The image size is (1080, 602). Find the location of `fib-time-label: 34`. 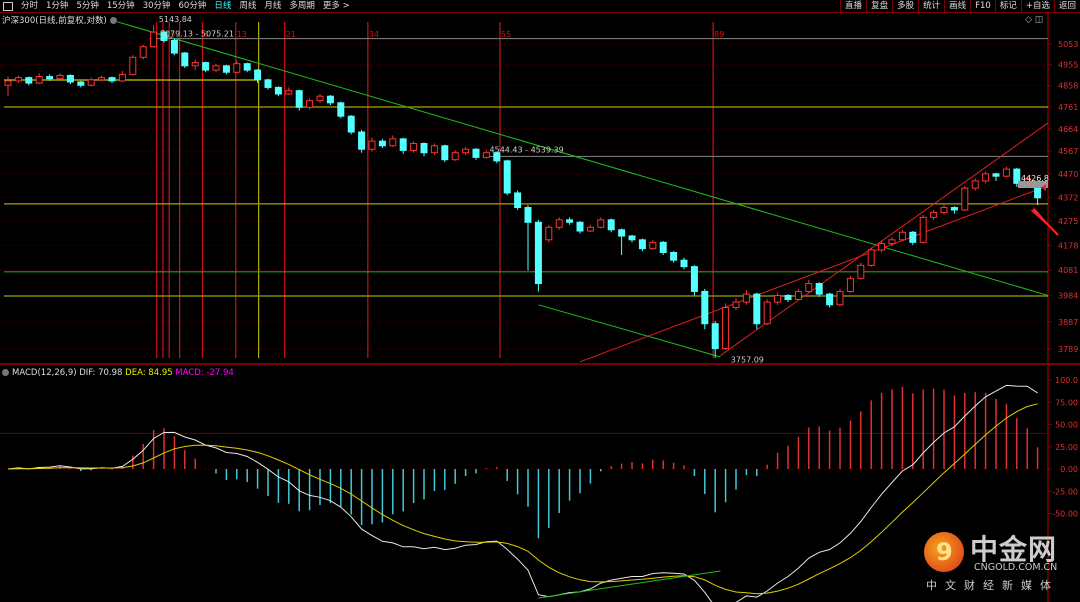

fib-time-label: 34 is located at coordinates (374, 34).